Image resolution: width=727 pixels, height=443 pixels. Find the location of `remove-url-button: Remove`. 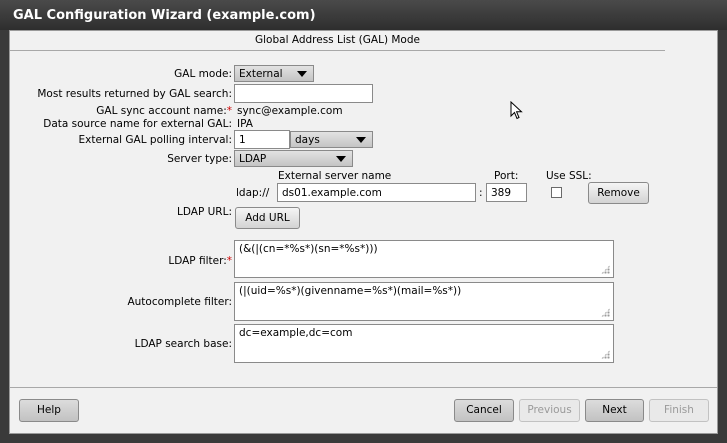

remove-url-button: Remove is located at coordinates (618, 193).